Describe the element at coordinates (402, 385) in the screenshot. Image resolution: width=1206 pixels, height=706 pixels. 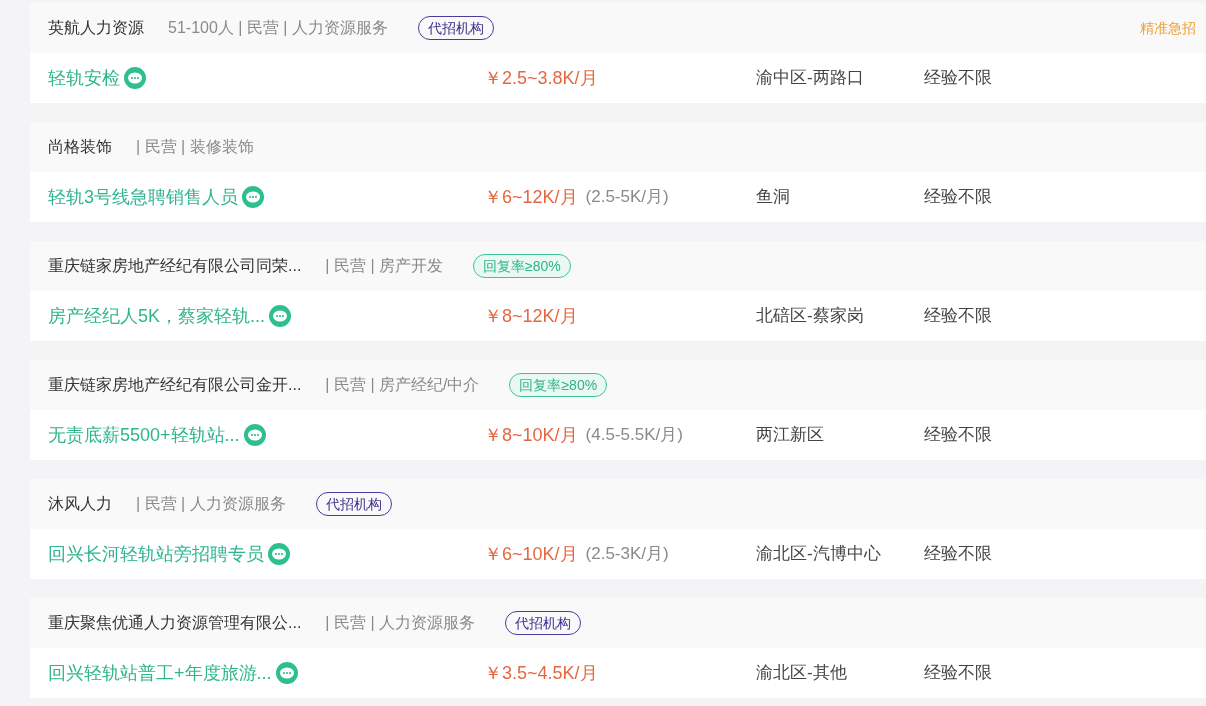
I see `company-info: | 民营 | 房产经纪/中介` at that location.